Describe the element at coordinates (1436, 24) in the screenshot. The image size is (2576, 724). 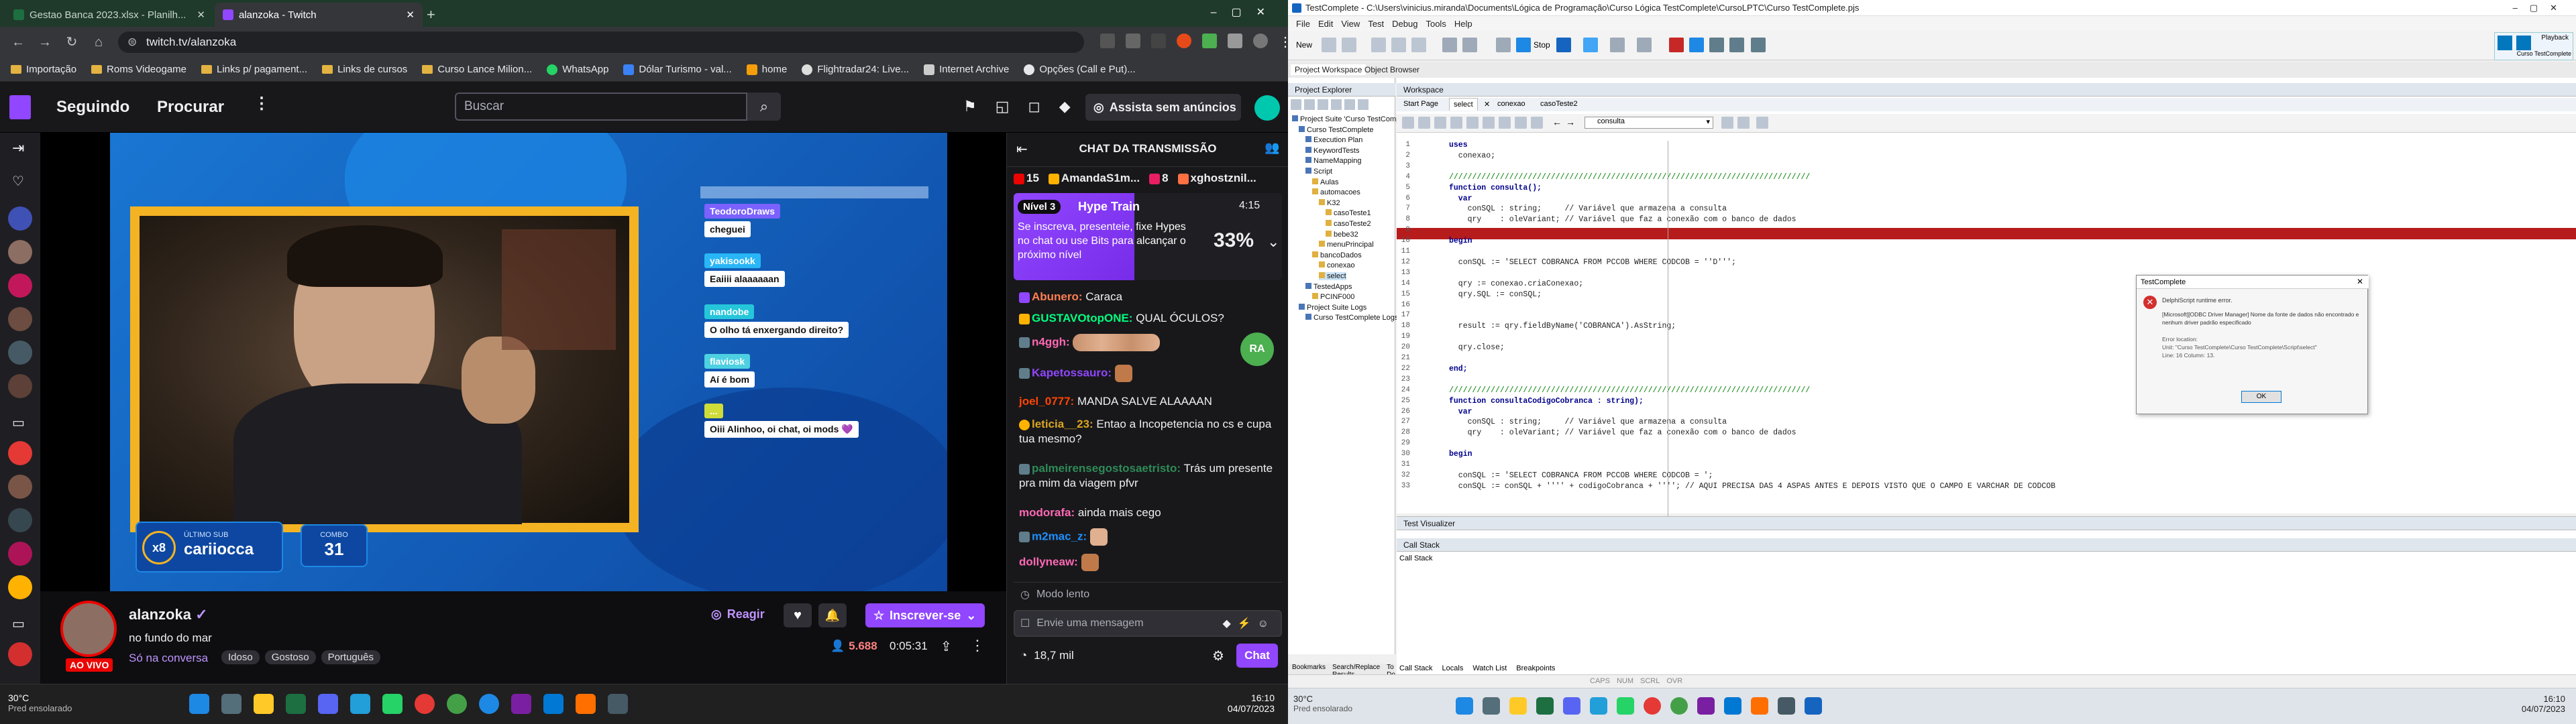
I see `menu-tools: Tools` at that location.